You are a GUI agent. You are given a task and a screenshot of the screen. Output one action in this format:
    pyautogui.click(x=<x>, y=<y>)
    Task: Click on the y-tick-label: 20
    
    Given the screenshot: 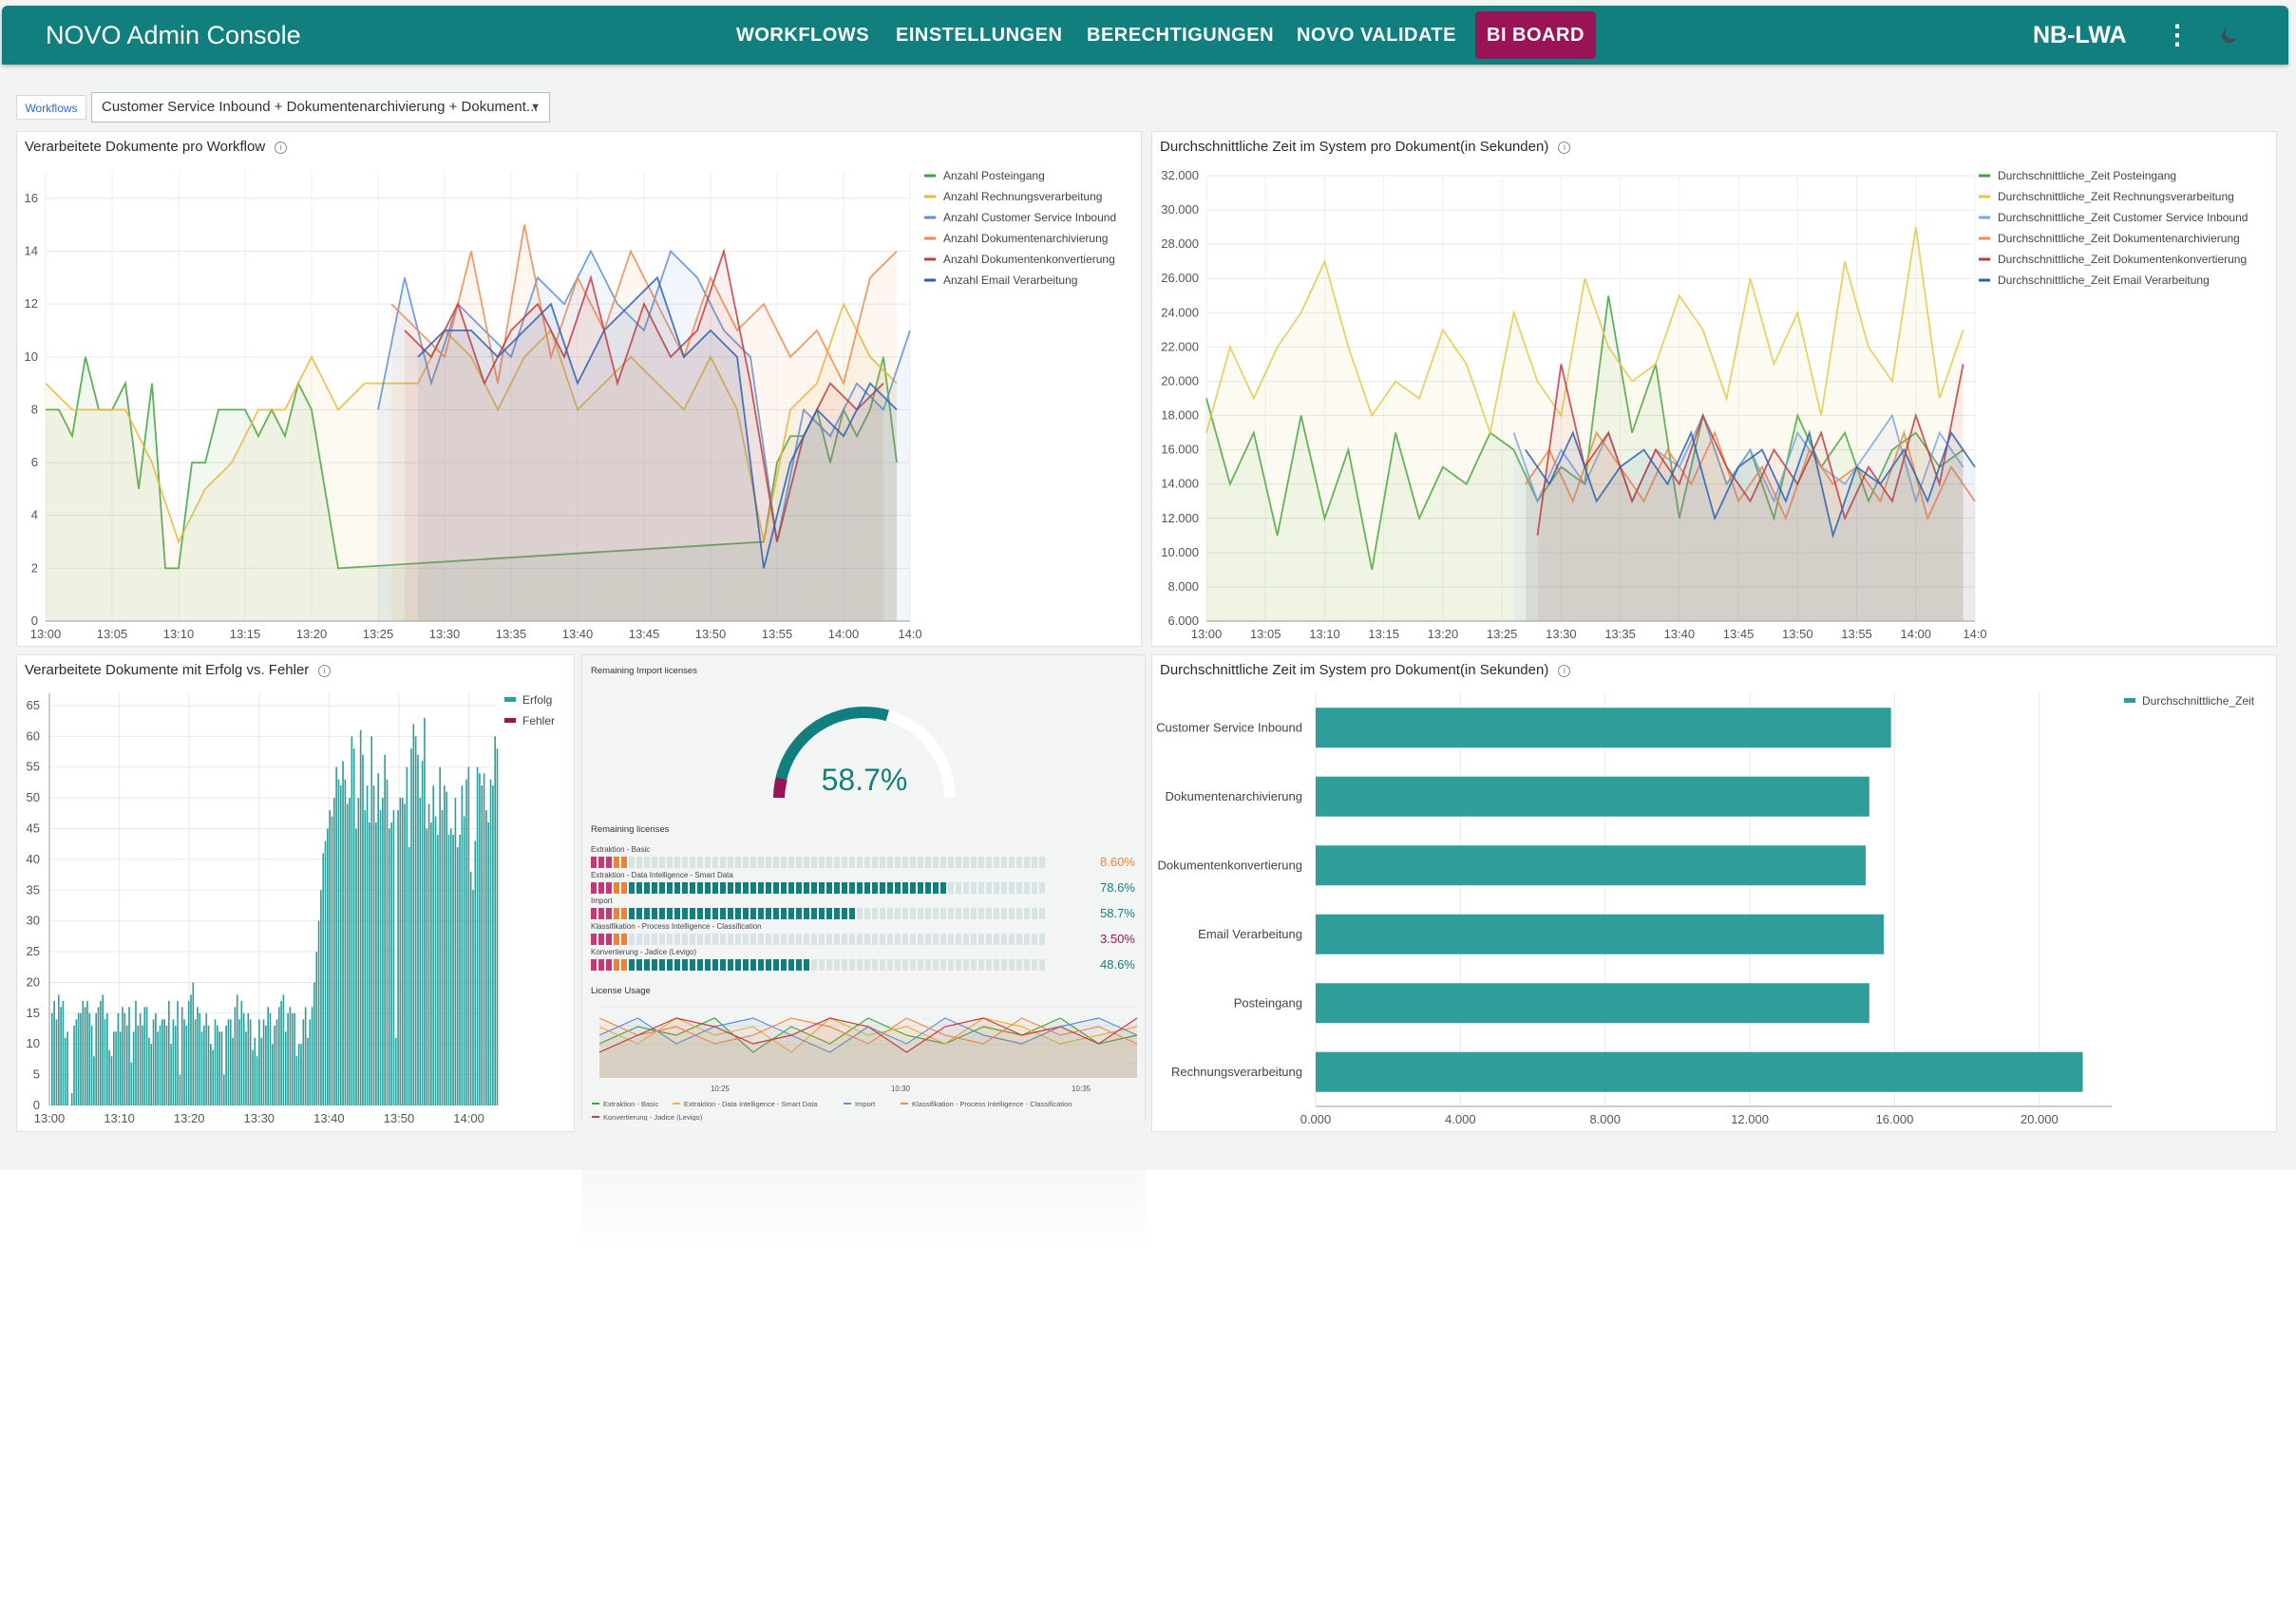 What is the action you would take?
    pyautogui.click(x=33, y=981)
    